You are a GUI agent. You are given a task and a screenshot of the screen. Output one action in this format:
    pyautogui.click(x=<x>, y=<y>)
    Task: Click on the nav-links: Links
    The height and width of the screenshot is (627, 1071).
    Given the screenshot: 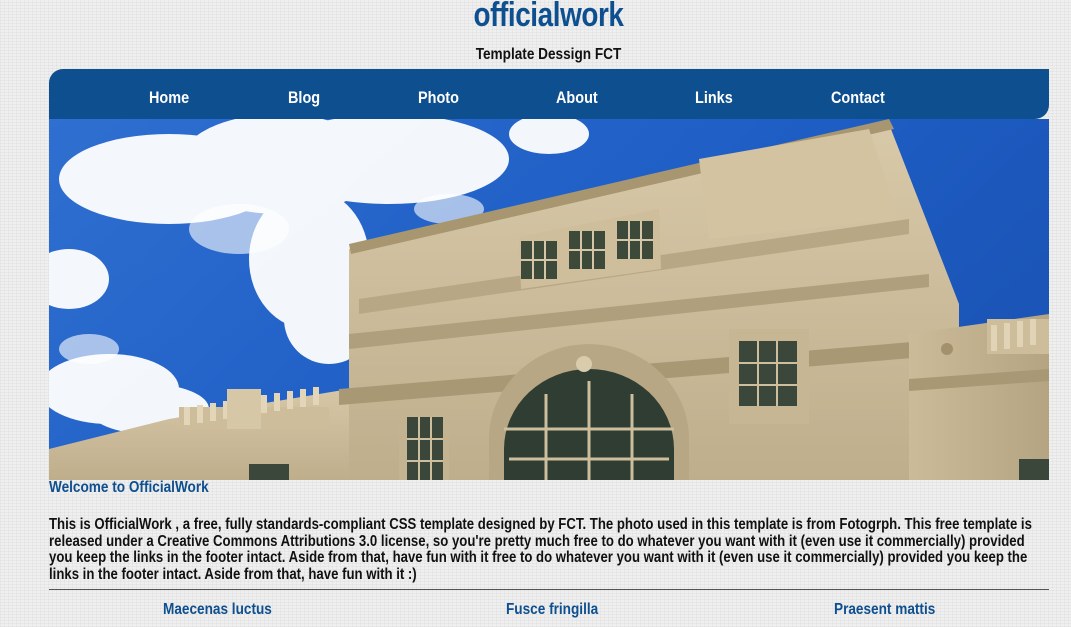 What is the action you would take?
    pyautogui.click(x=714, y=94)
    